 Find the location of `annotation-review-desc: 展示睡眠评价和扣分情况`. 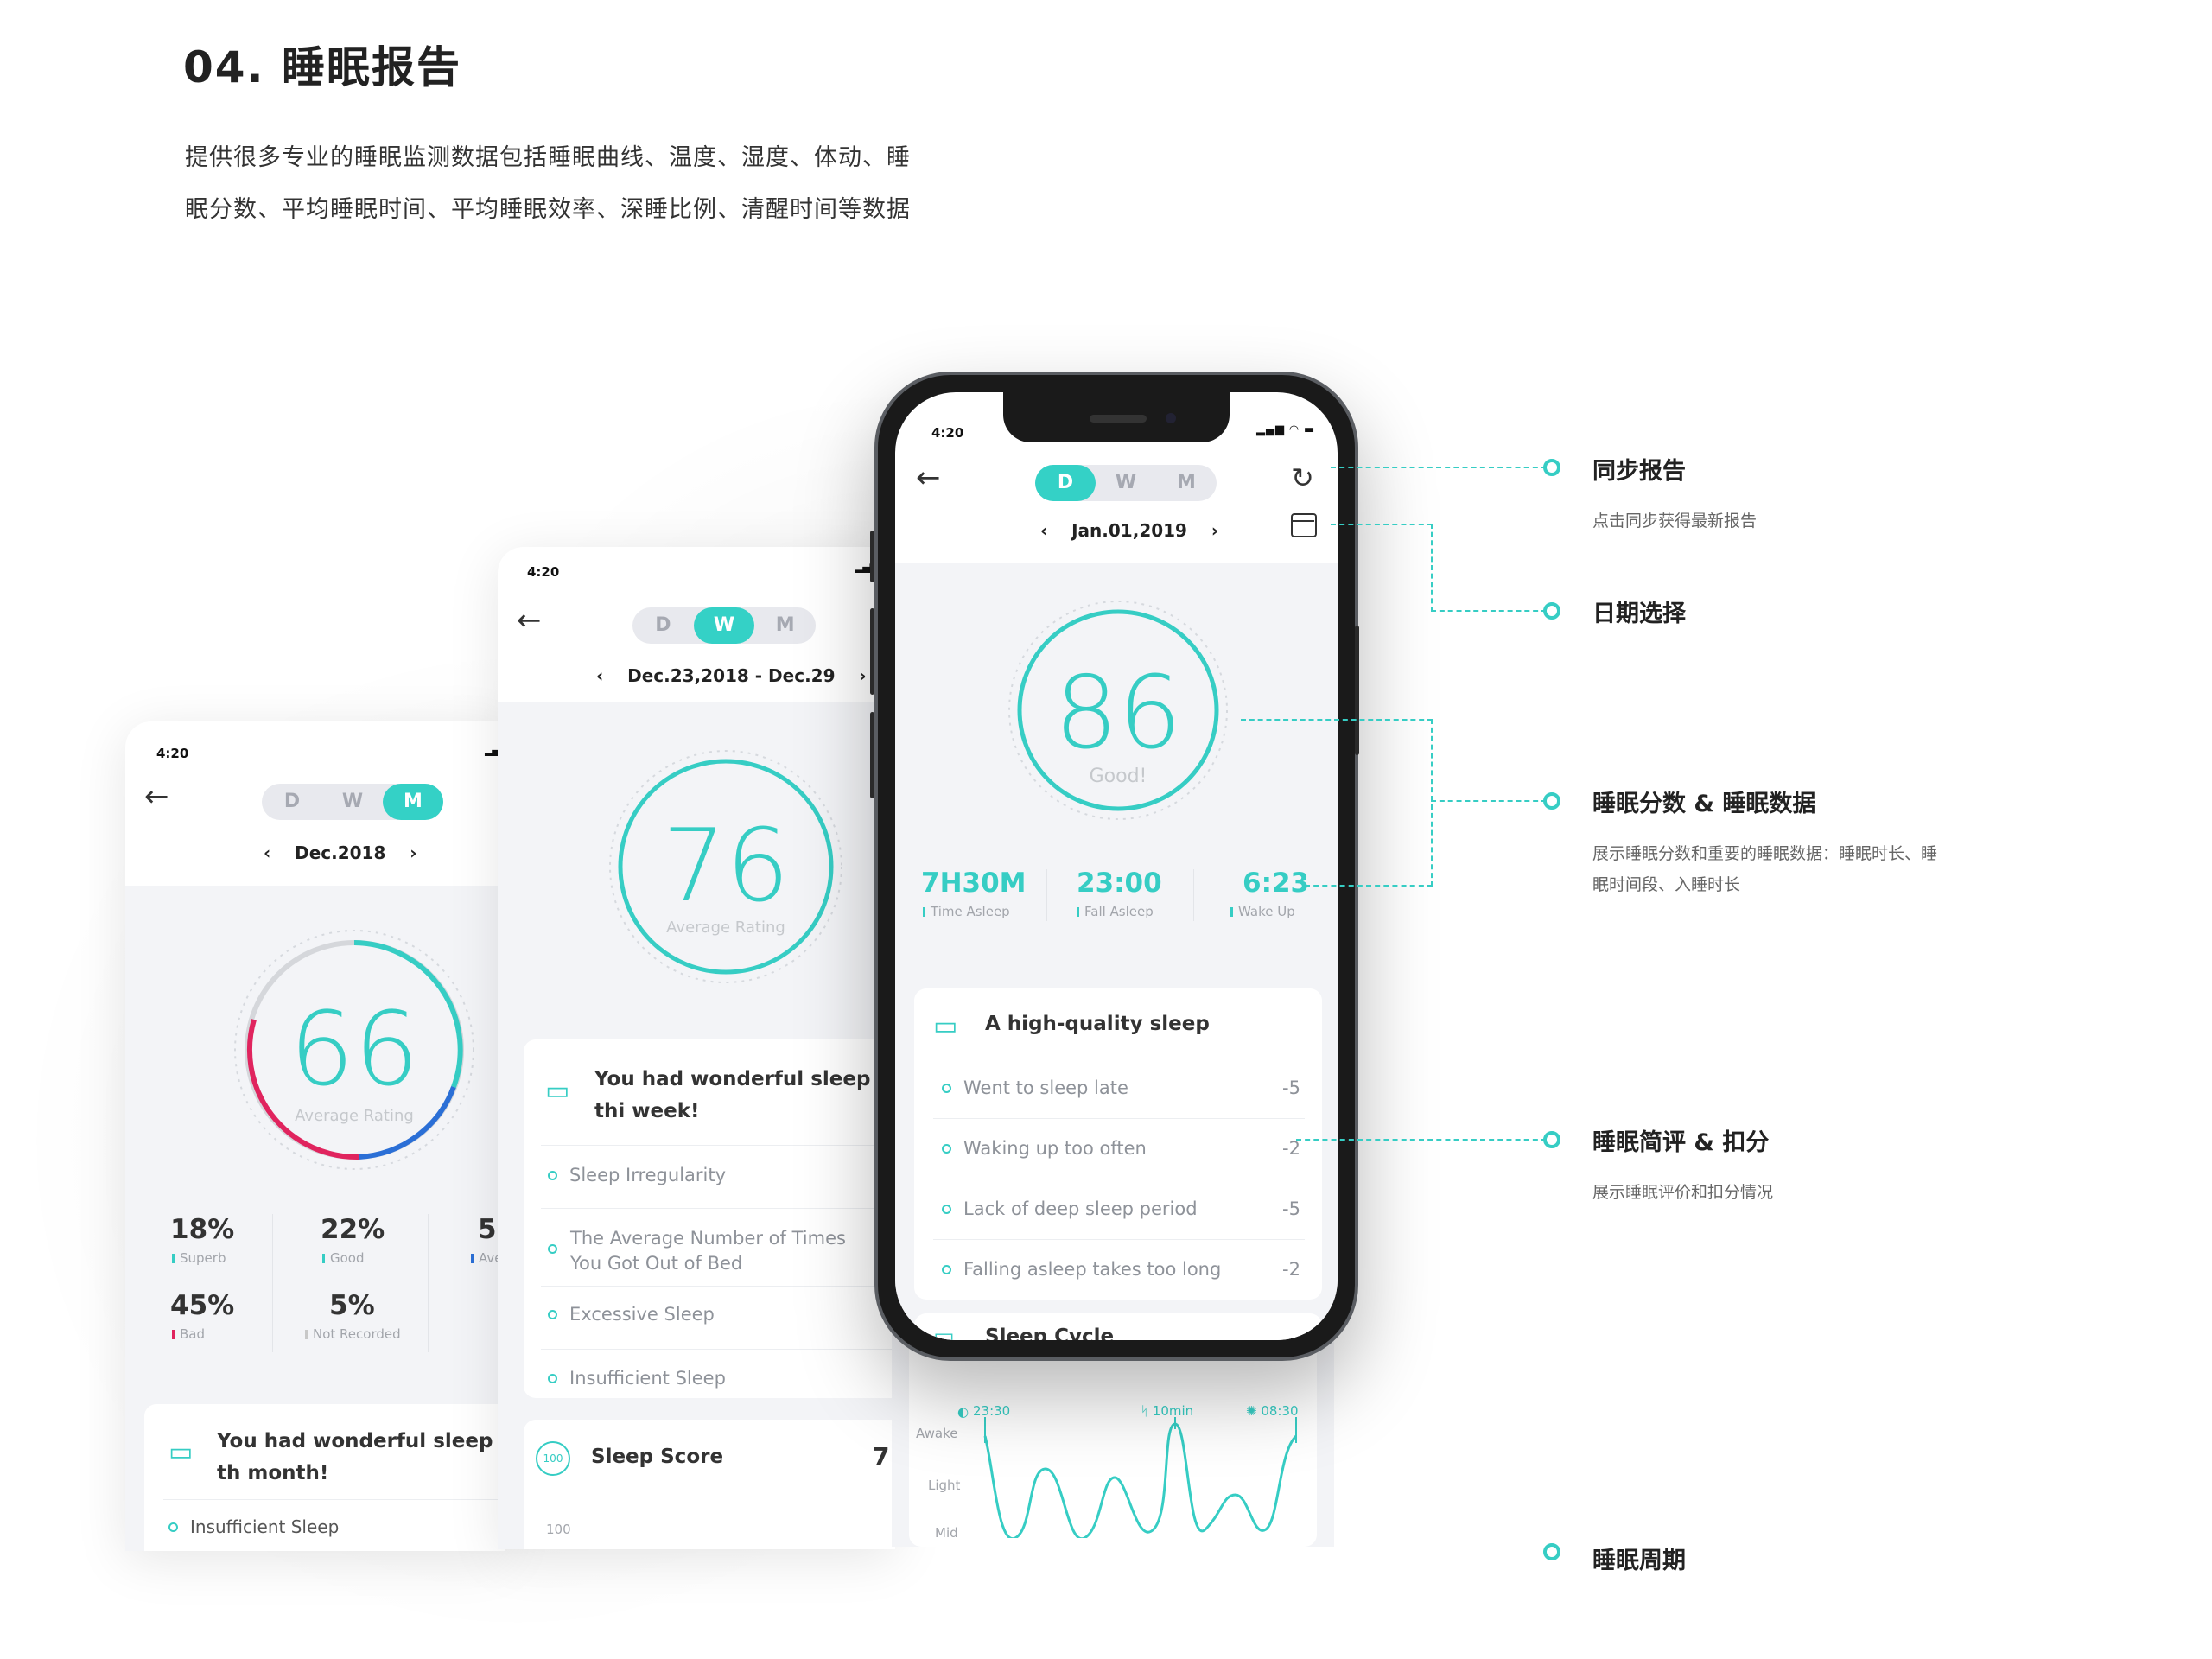

annotation-review-desc: 展示睡眠评价和扣分情况 is located at coordinates (1683, 1192).